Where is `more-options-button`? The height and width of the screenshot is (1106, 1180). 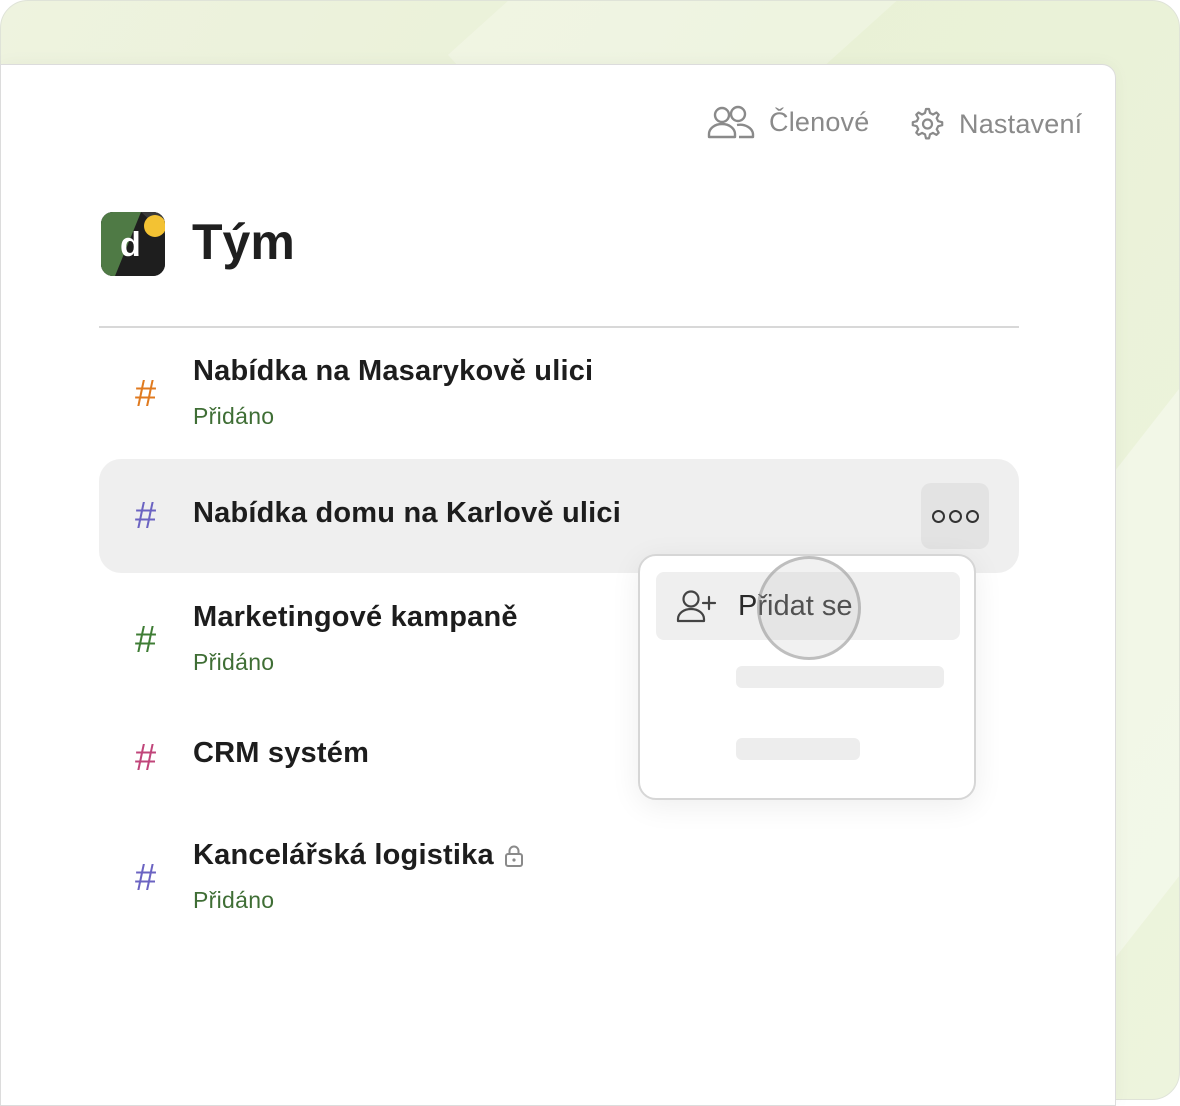 more-options-button is located at coordinates (955, 516).